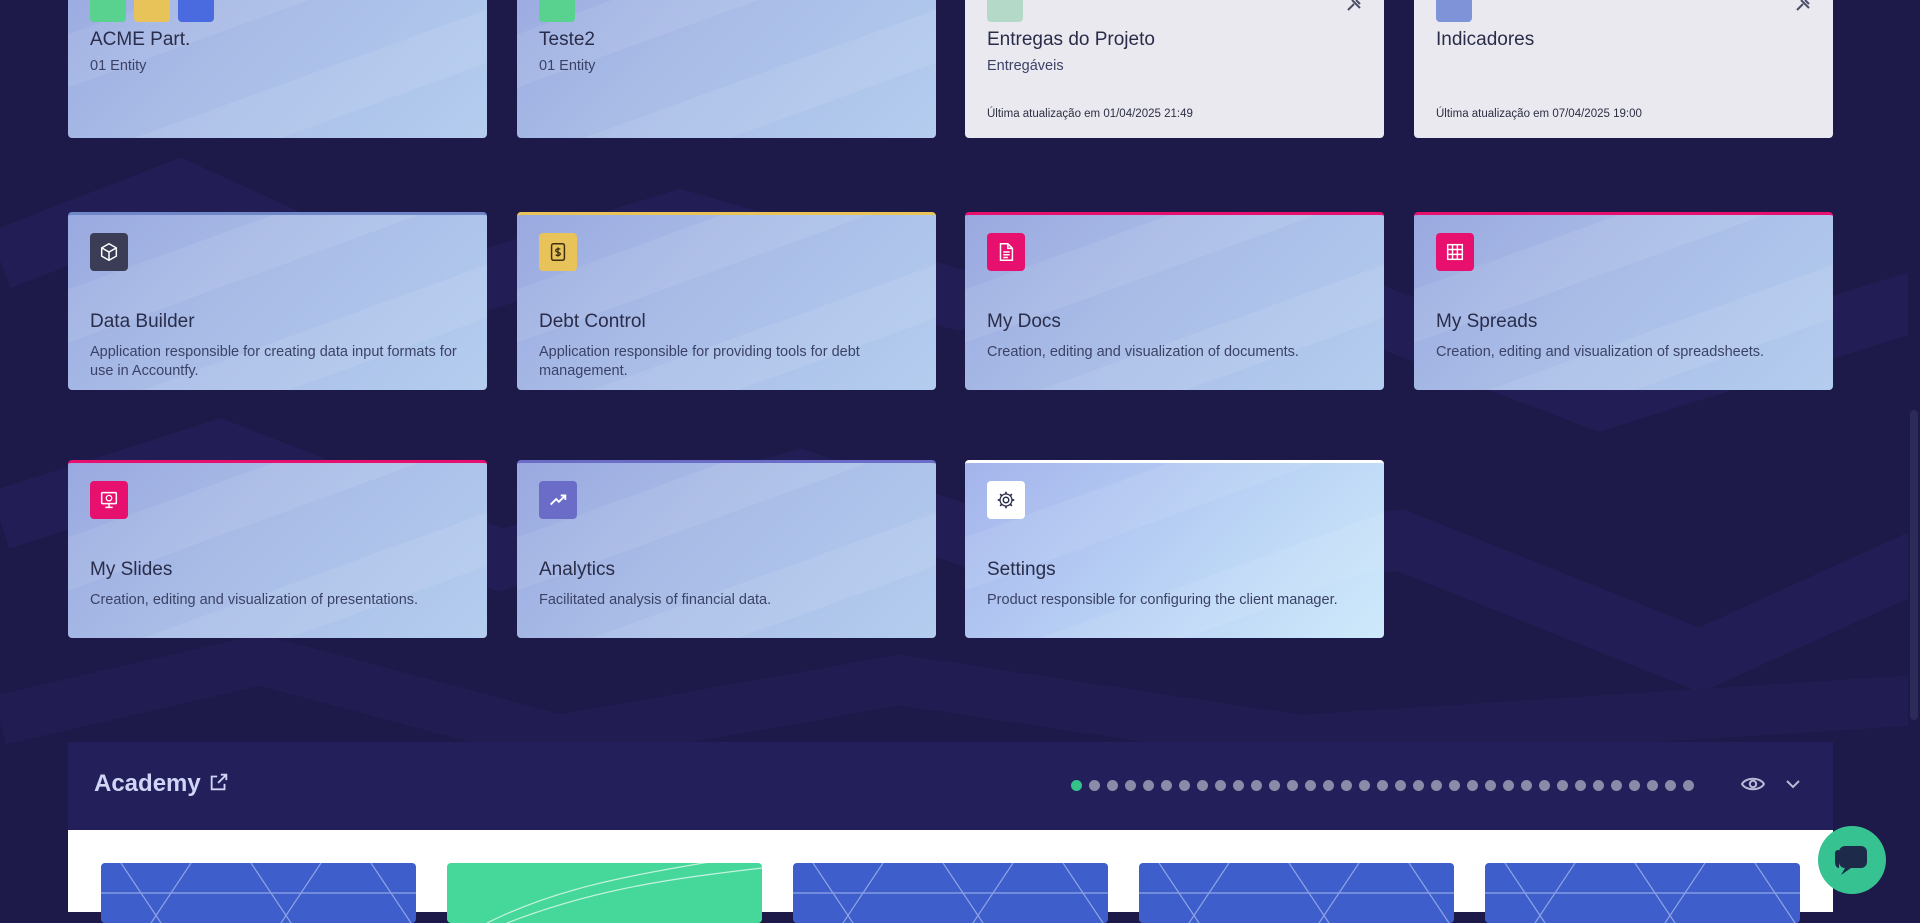 This screenshot has width=1920, height=923. Describe the element at coordinates (1455, 252) in the screenshot. I see `spreadsheet-icon` at that location.